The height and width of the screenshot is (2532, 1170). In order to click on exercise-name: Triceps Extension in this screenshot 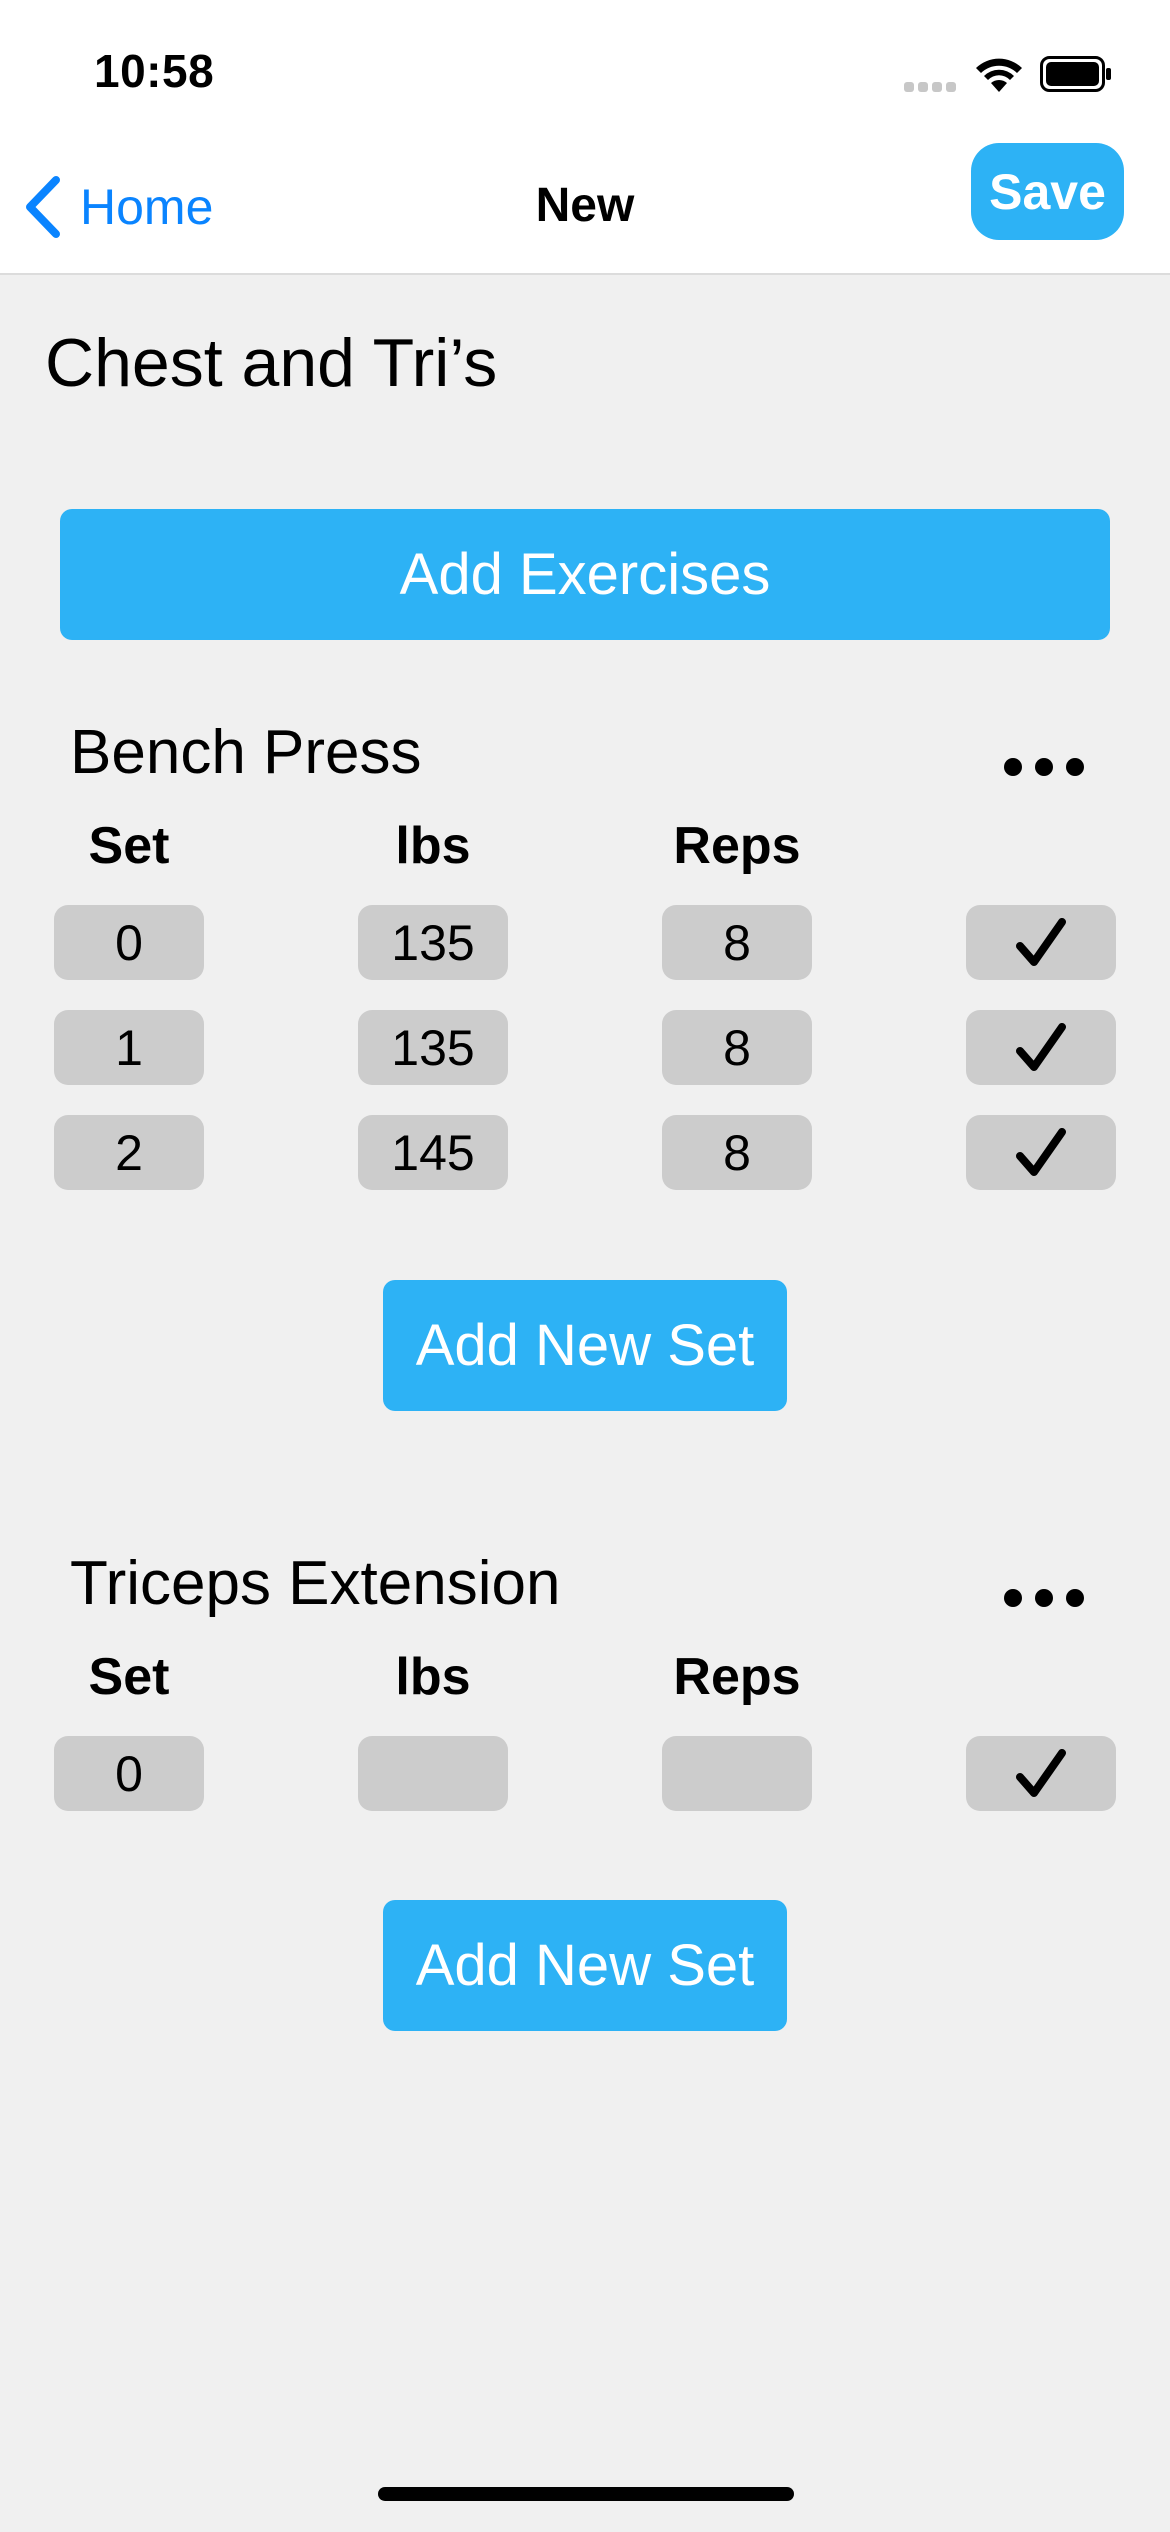, I will do `click(315, 1583)`.